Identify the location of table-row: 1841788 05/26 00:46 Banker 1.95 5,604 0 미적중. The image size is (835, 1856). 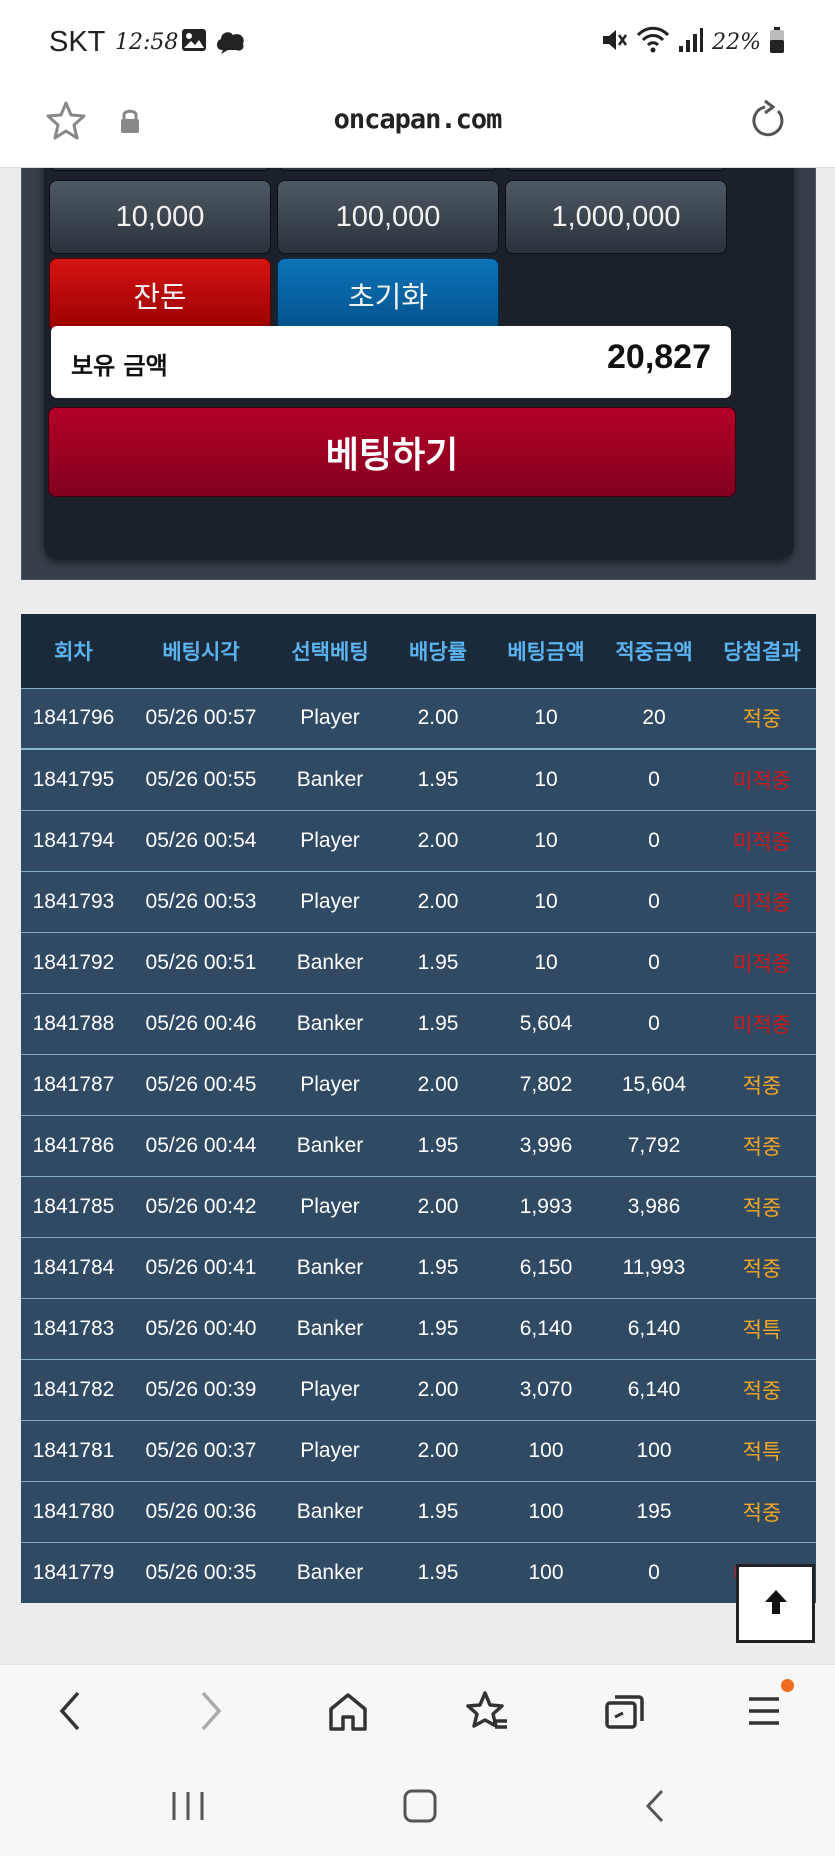
(418, 1023).